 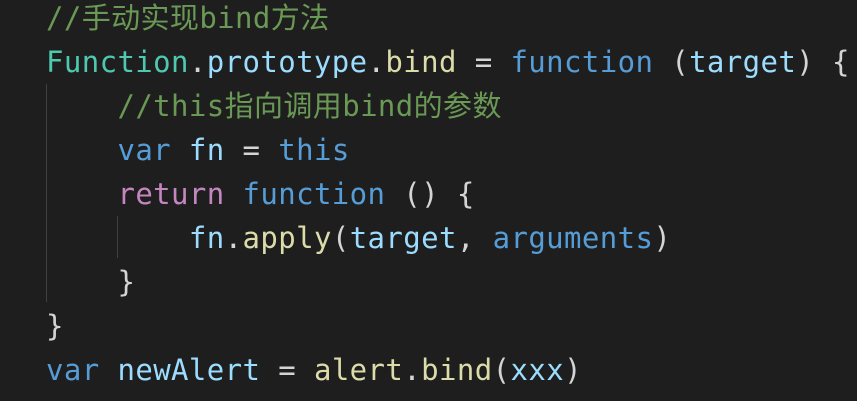 I want to click on code-line: //手动实现bind方法, so click(x=188, y=20).